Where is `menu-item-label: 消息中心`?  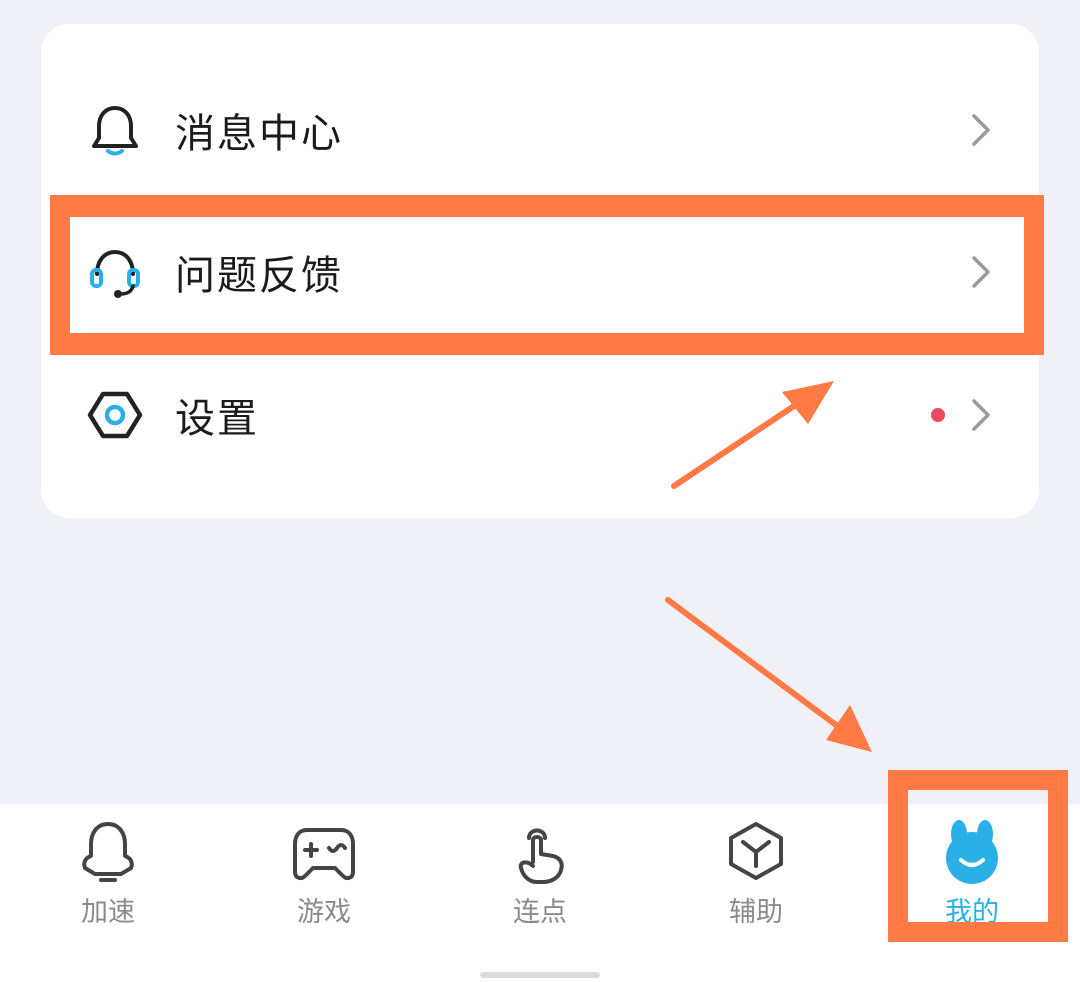
menu-item-label: 消息中心 is located at coordinates (259, 134).